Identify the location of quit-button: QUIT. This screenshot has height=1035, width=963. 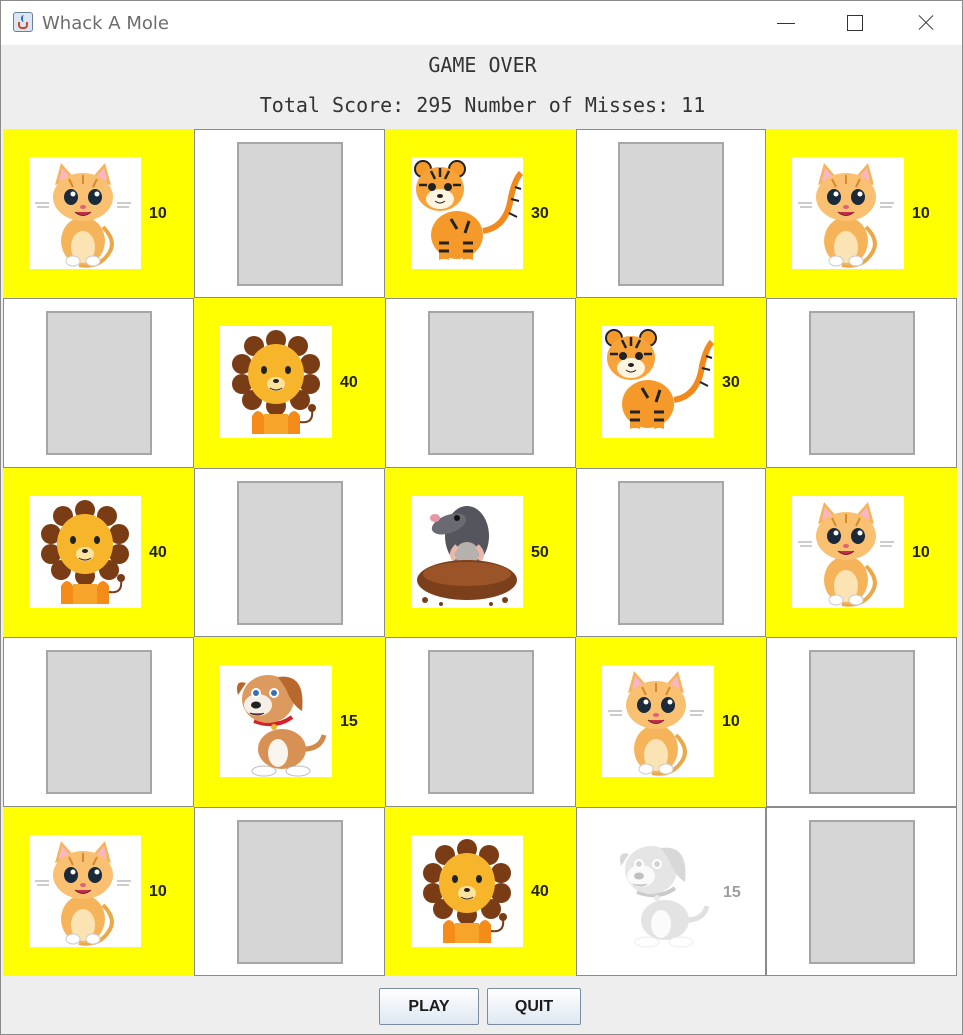
(534, 1006).